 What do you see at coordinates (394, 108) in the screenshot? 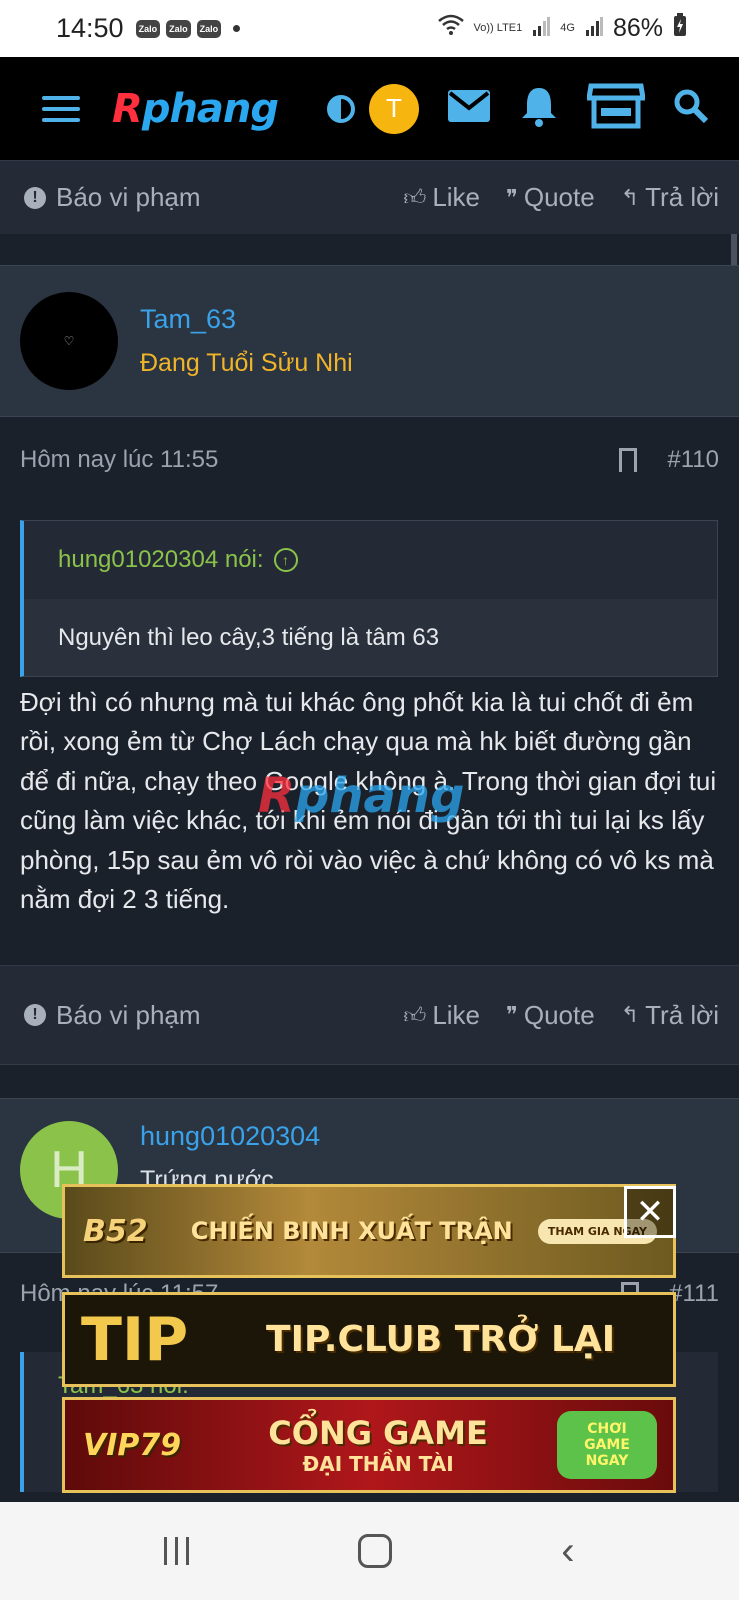
I see `user-avatar: T` at bounding box center [394, 108].